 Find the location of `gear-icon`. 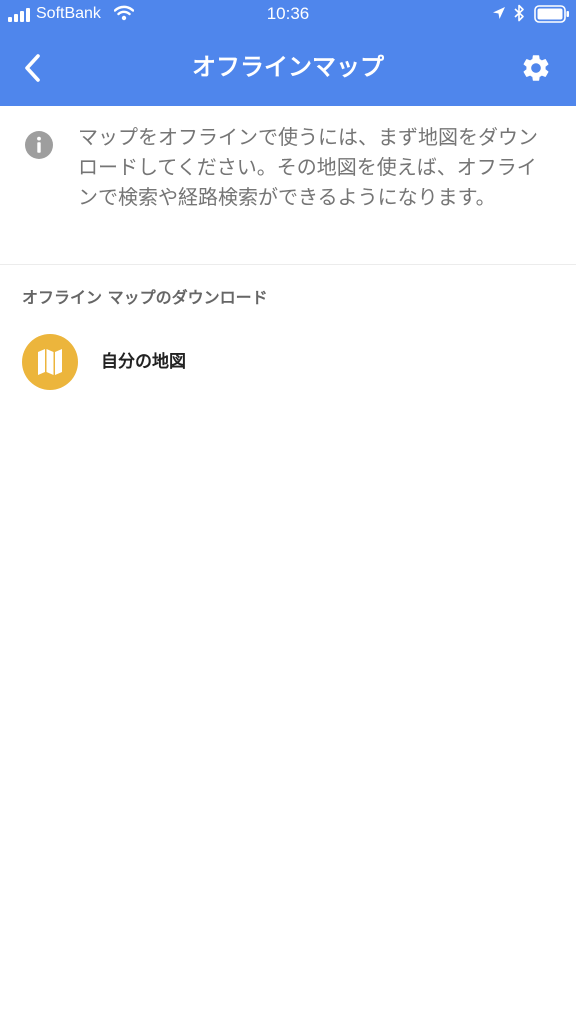

gear-icon is located at coordinates (536, 68).